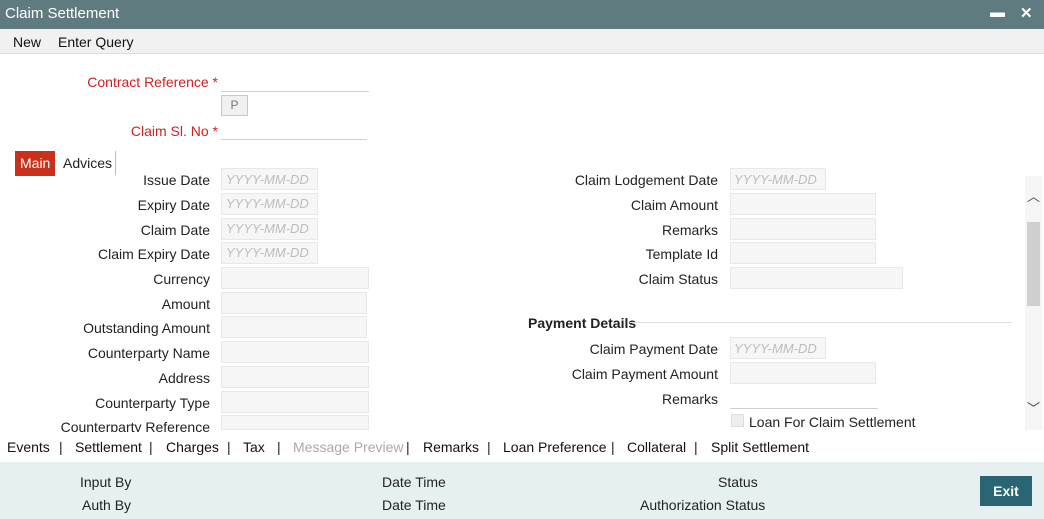  I want to click on loan-preference-link: Loan Preference, so click(555, 447).